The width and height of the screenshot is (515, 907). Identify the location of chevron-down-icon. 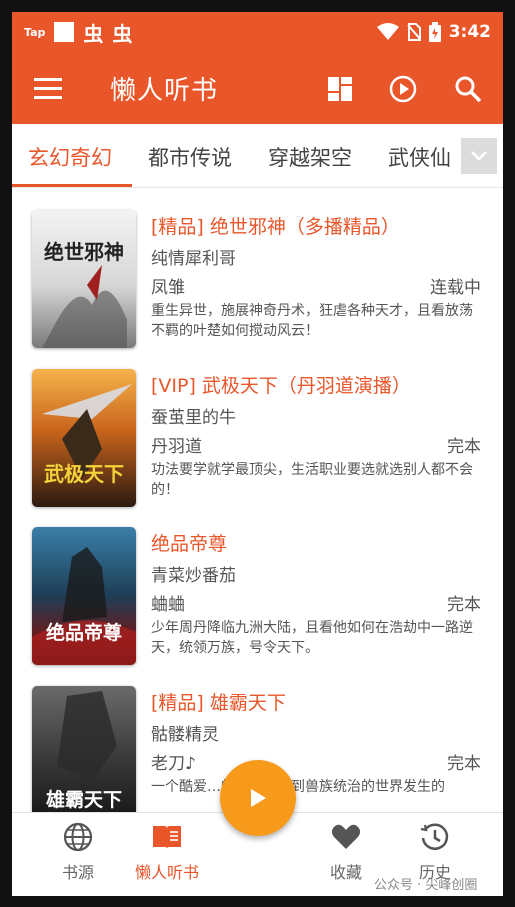
(479, 156).